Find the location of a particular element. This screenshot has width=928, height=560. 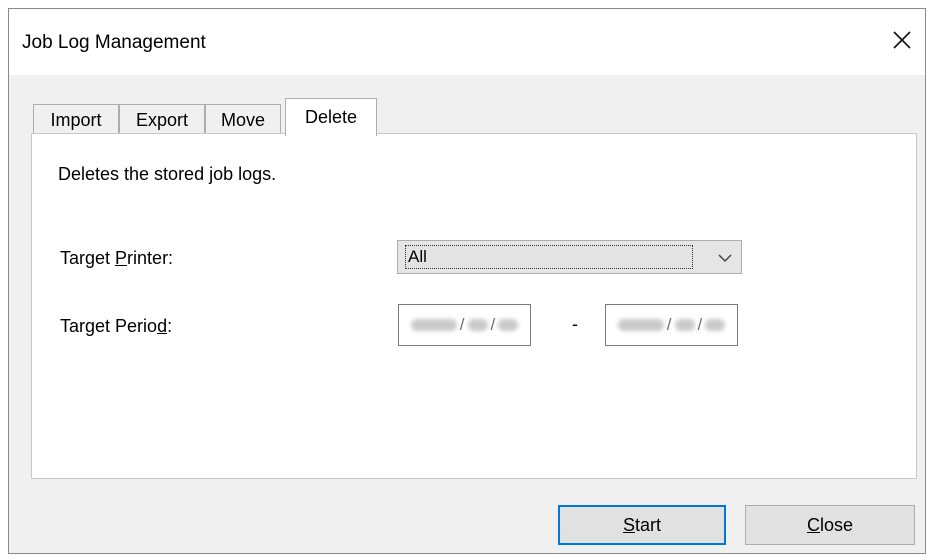

end-date-day-redacted is located at coordinates (715, 325).